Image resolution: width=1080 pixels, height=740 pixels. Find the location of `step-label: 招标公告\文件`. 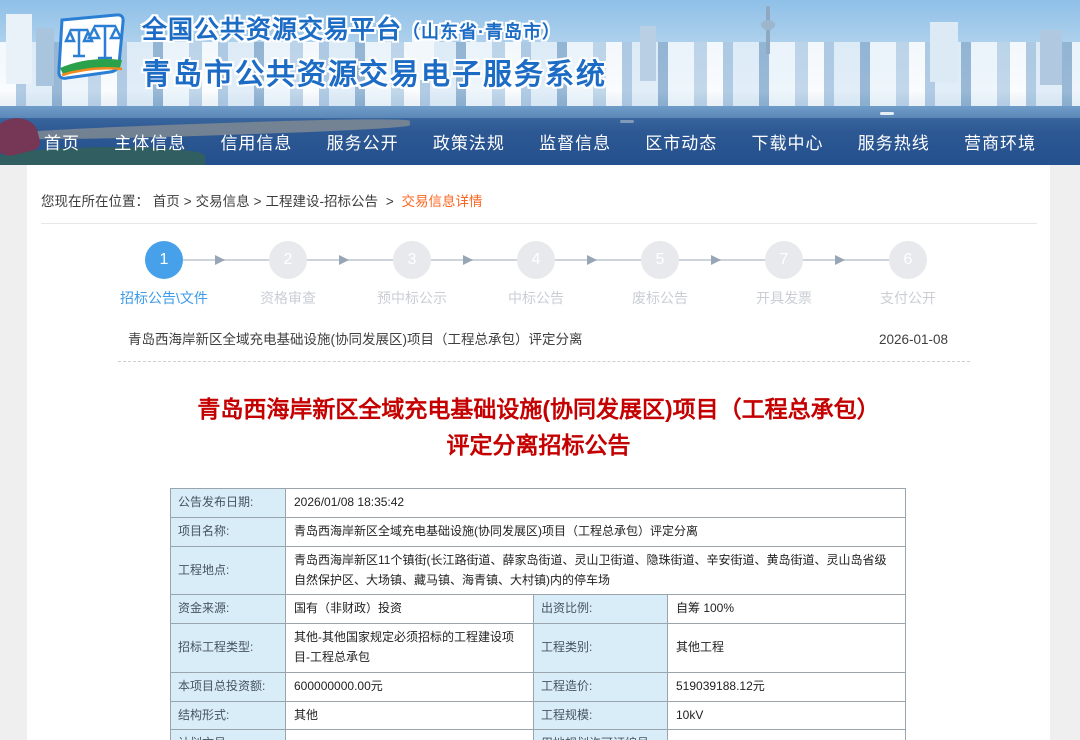

step-label: 招标公告\文件 is located at coordinates (164, 298).